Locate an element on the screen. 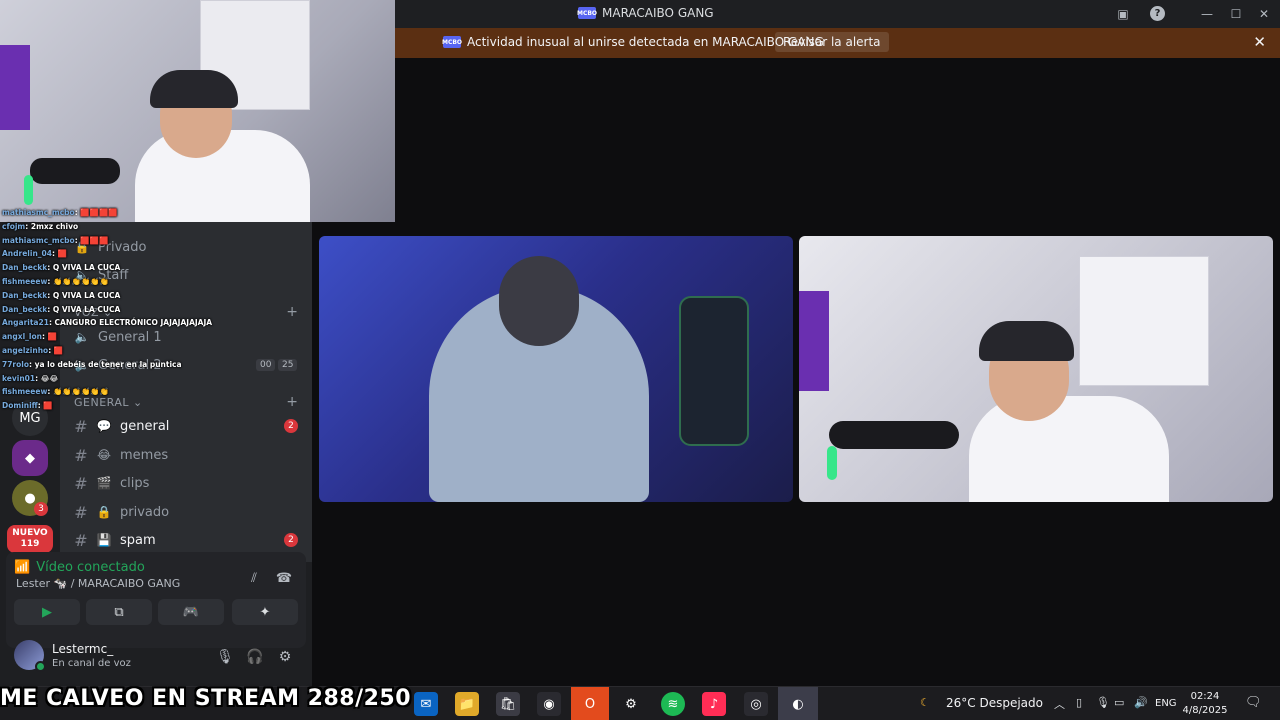 The image size is (1280, 720). volume-icon: 🔊 is located at coordinates (1141, 702).